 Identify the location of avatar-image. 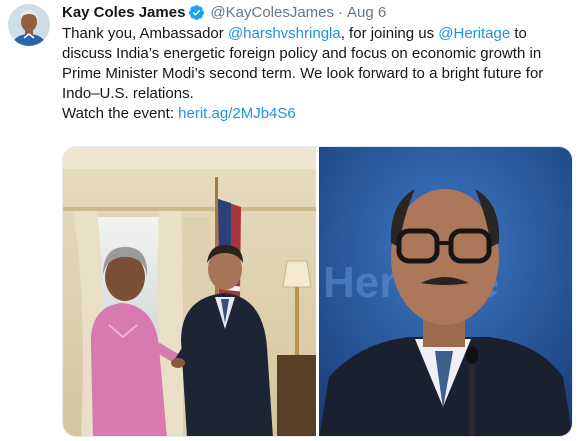
(29, 25).